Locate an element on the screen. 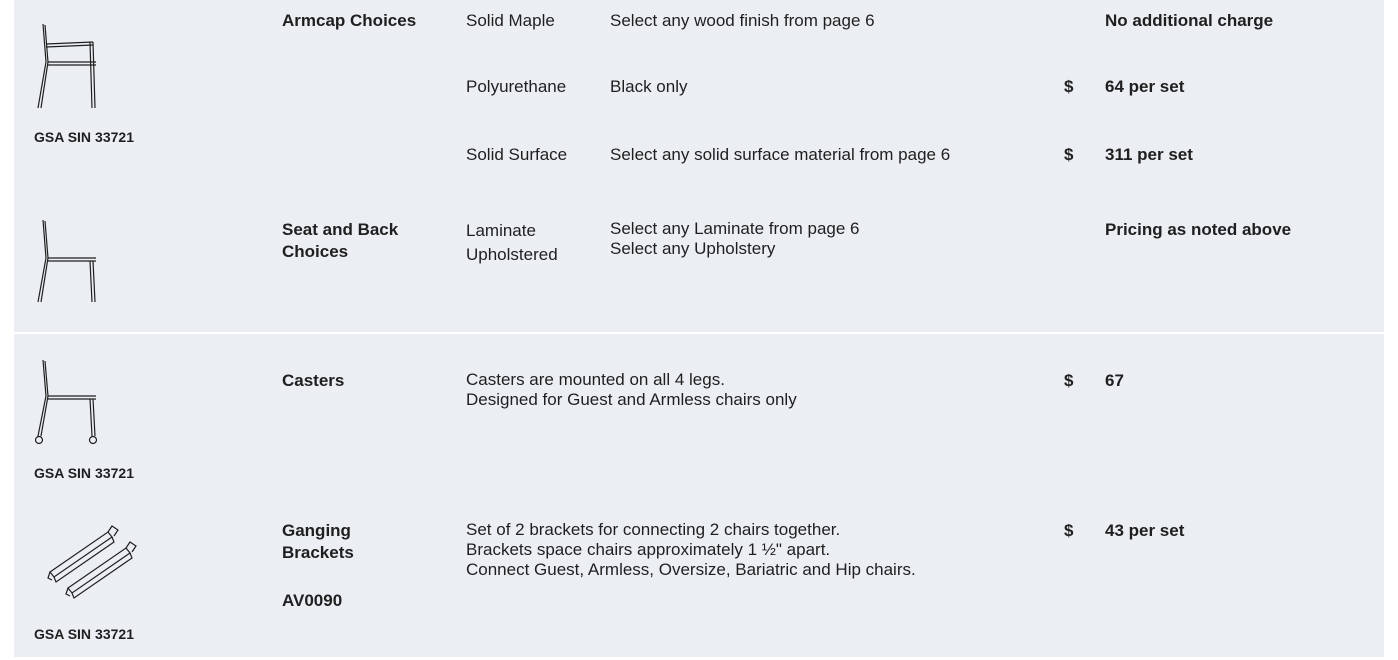 The image size is (1398, 660). product-code: AV0090 is located at coordinates (312, 600).